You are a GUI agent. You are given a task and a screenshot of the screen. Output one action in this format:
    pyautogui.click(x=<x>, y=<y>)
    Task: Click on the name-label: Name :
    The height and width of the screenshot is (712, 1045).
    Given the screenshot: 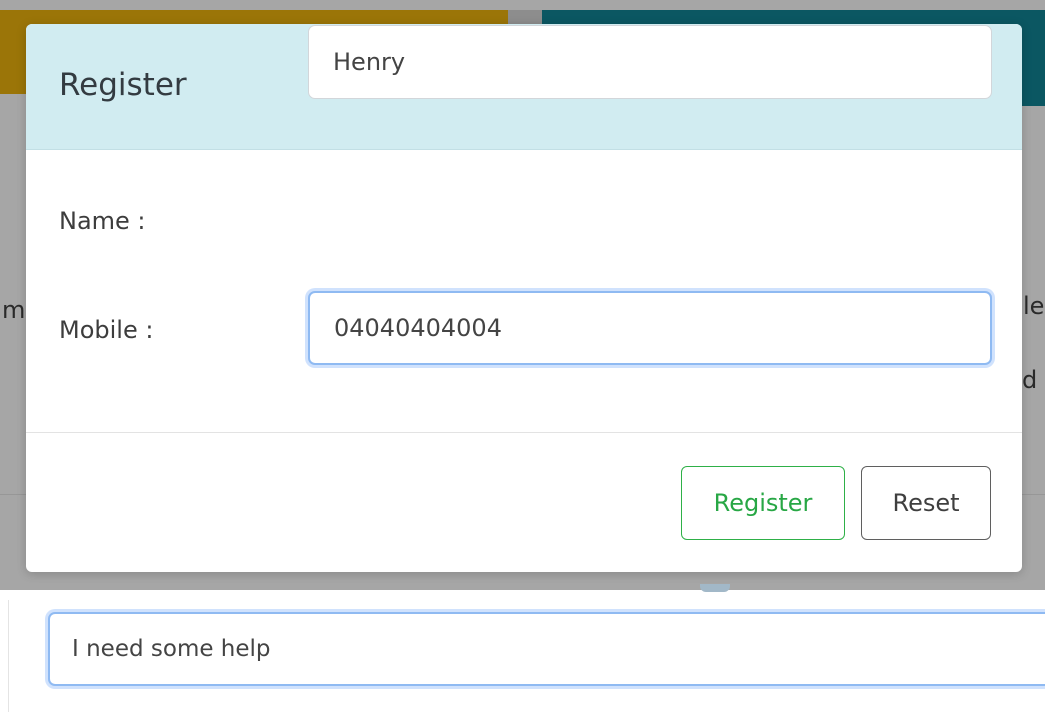 What is the action you would take?
    pyautogui.click(x=102, y=221)
    